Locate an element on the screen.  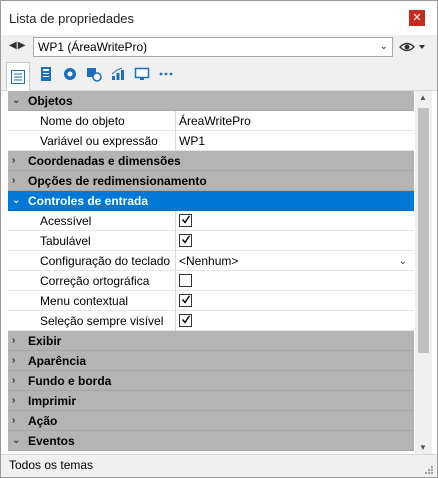
title-bar: Lista de propriedades ✕ is located at coordinates (219, 18).